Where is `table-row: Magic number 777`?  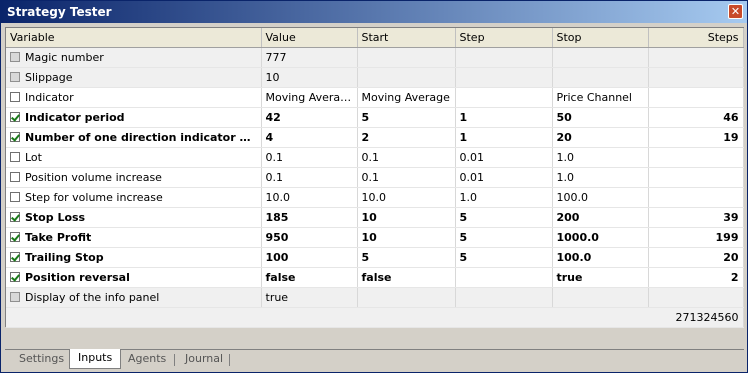
table-row: Magic number 777 is located at coordinates (375, 57).